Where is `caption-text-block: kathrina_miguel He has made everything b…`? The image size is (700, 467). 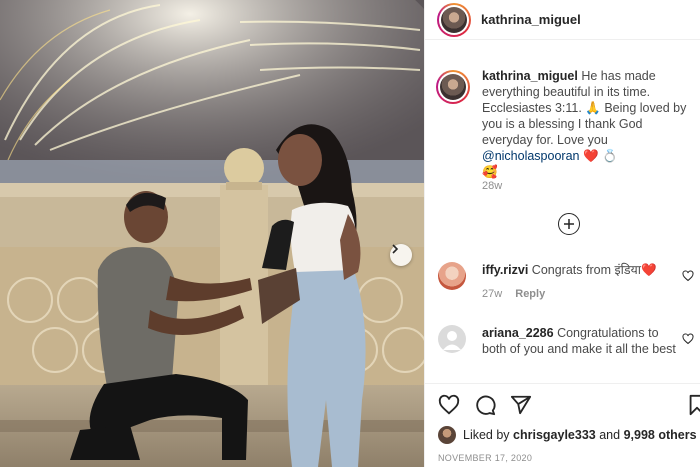
caption-text-block: kathrina_miguel He has made everything b… is located at coordinates (588, 124).